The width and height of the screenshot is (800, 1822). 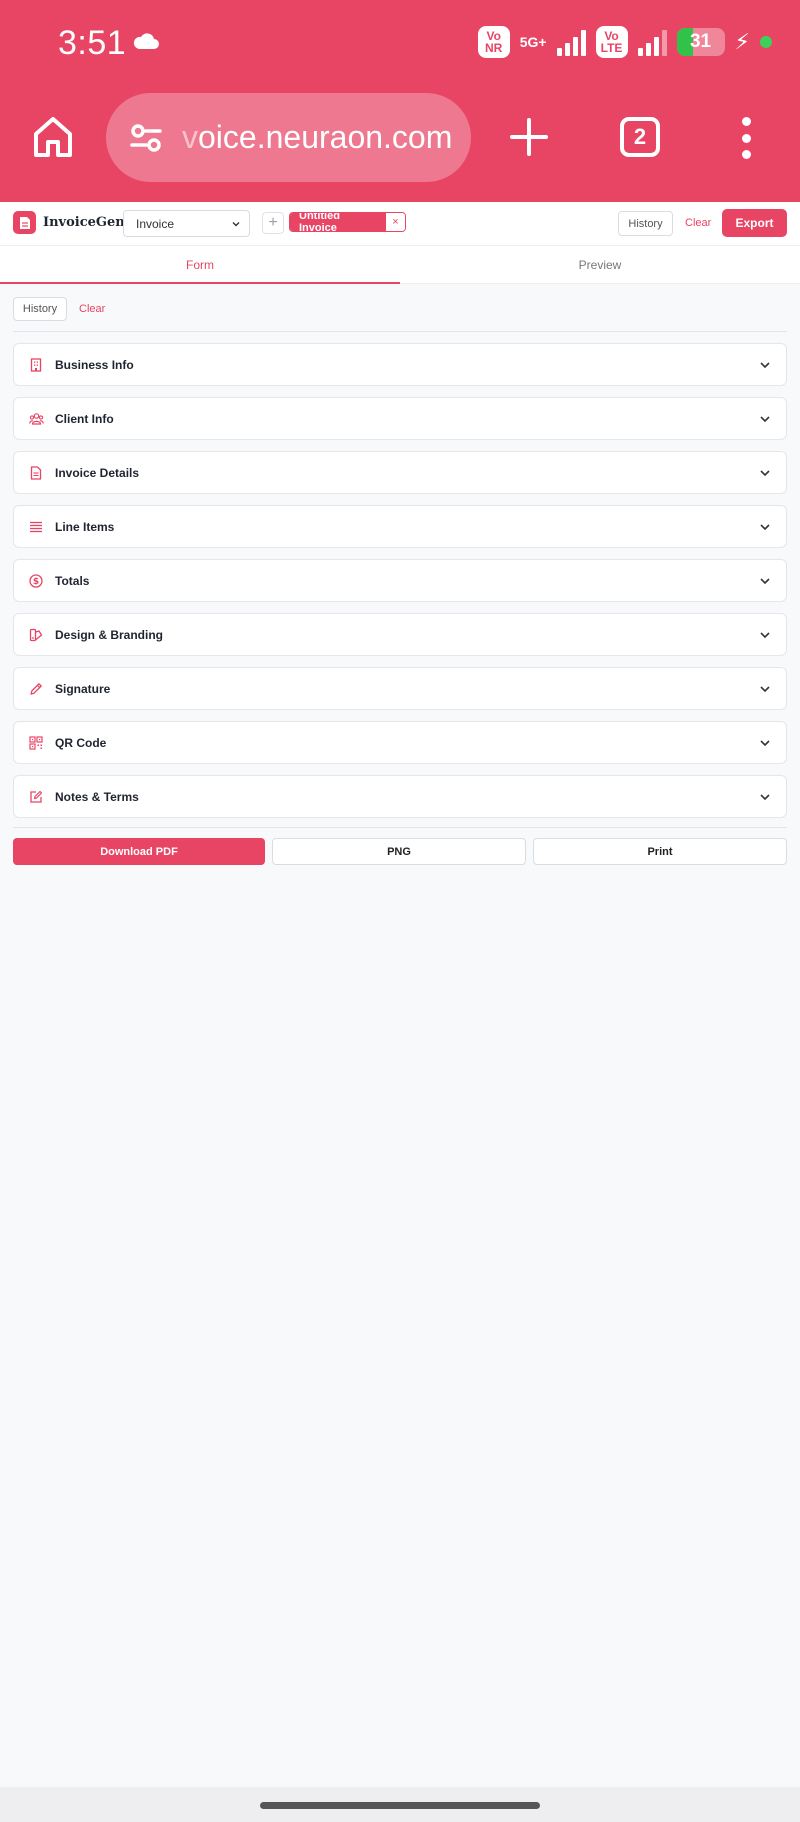 What do you see at coordinates (742, 41) in the screenshot?
I see `charging-icon: ⚡` at bounding box center [742, 41].